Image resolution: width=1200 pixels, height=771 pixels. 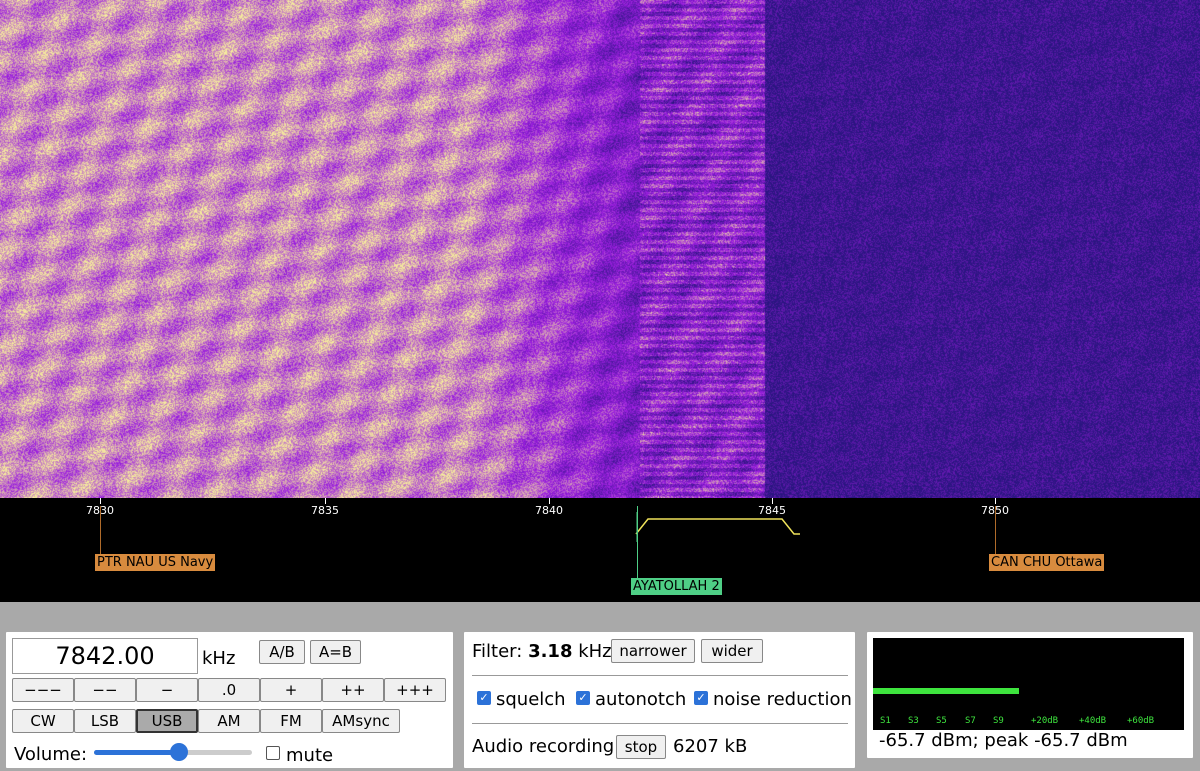 What do you see at coordinates (1047, 562) in the screenshot?
I see `station-marker-chu: CAN CHU Ottawa` at bounding box center [1047, 562].